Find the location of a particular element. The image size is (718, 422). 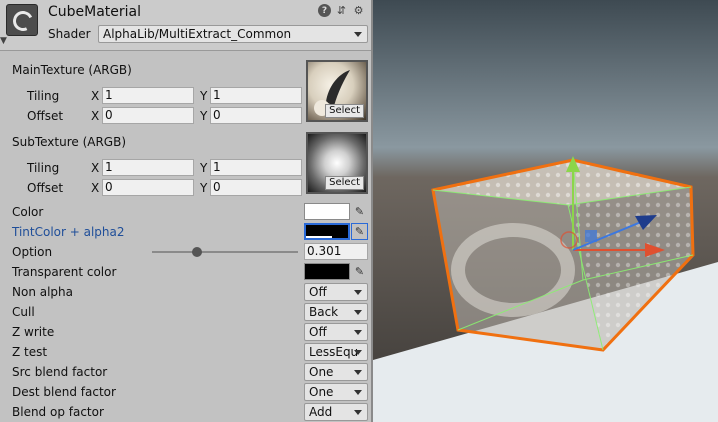

ztest-dropdown: LessEqu is located at coordinates (336, 352).